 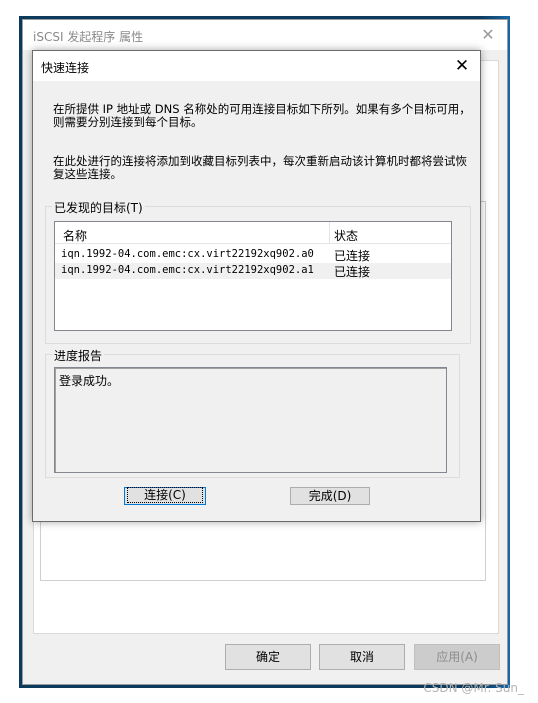 What do you see at coordinates (488, 35) in the screenshot?
I see `parent-close-icon: ✕` at bounding box center [488, 35].